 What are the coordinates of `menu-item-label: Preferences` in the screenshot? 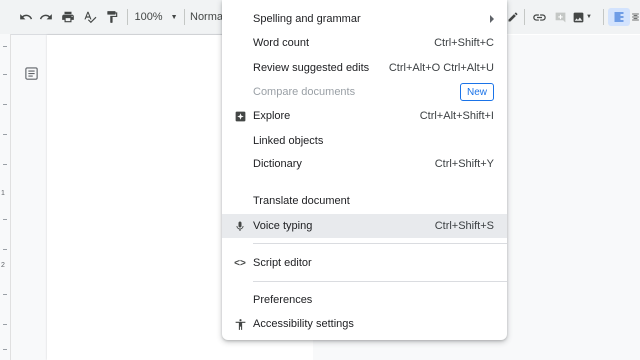 It's located at (283, 300).